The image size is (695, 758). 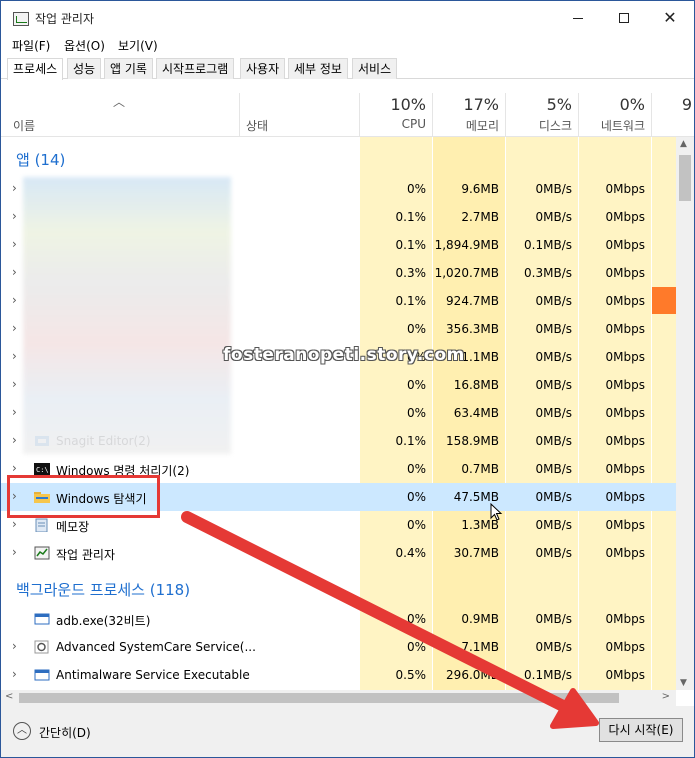 I want to click on tab-services: 서비스, so click(x=375, y=68).